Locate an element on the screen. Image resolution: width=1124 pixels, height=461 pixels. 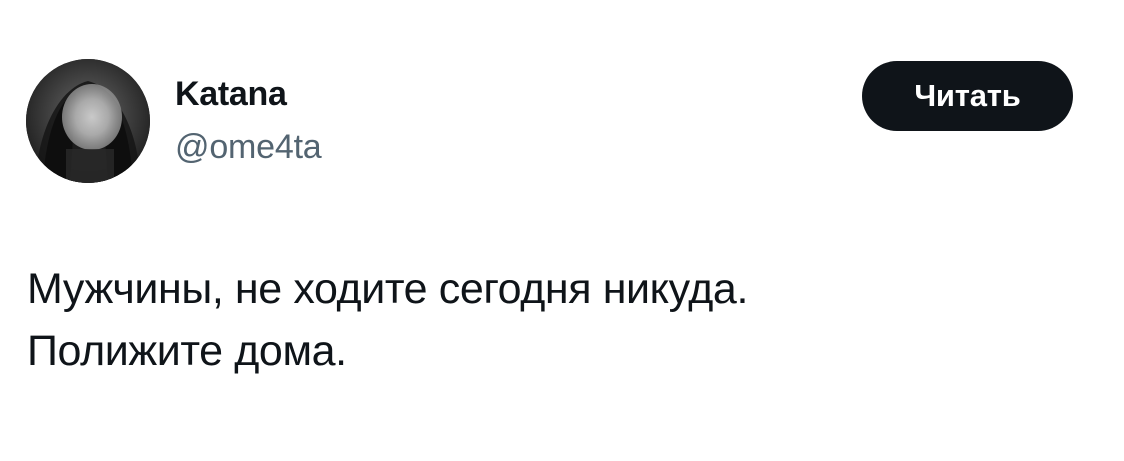
user-handle: @ome4ta is located at coordinates (248, 147).